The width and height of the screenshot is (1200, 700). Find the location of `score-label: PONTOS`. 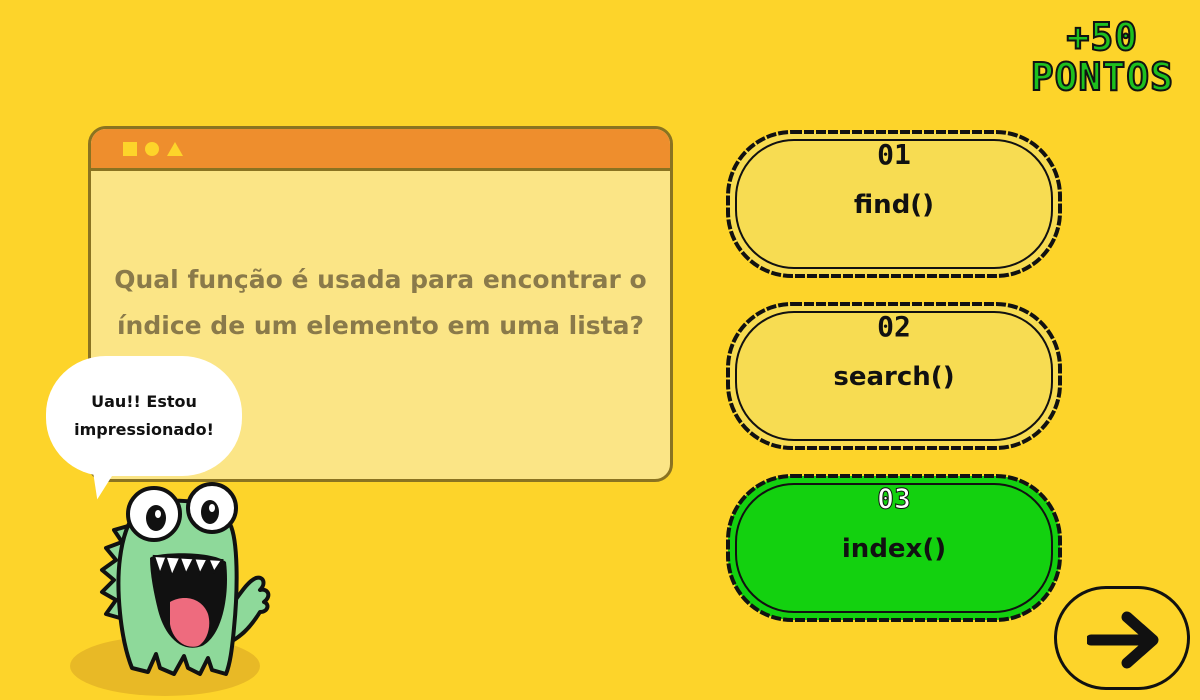

score-label: PONTOS is located at coordinates (1102, 76).